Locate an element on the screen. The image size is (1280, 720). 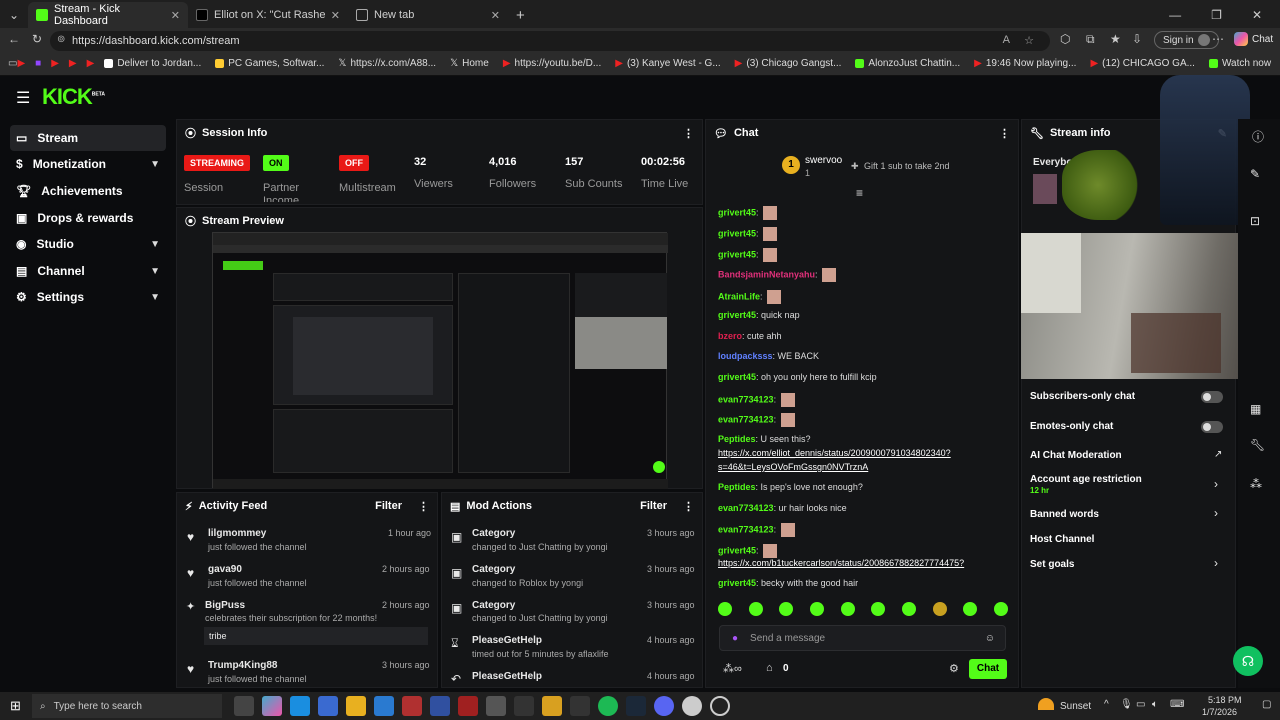
obs-icon is located at coordinates (692, 706).